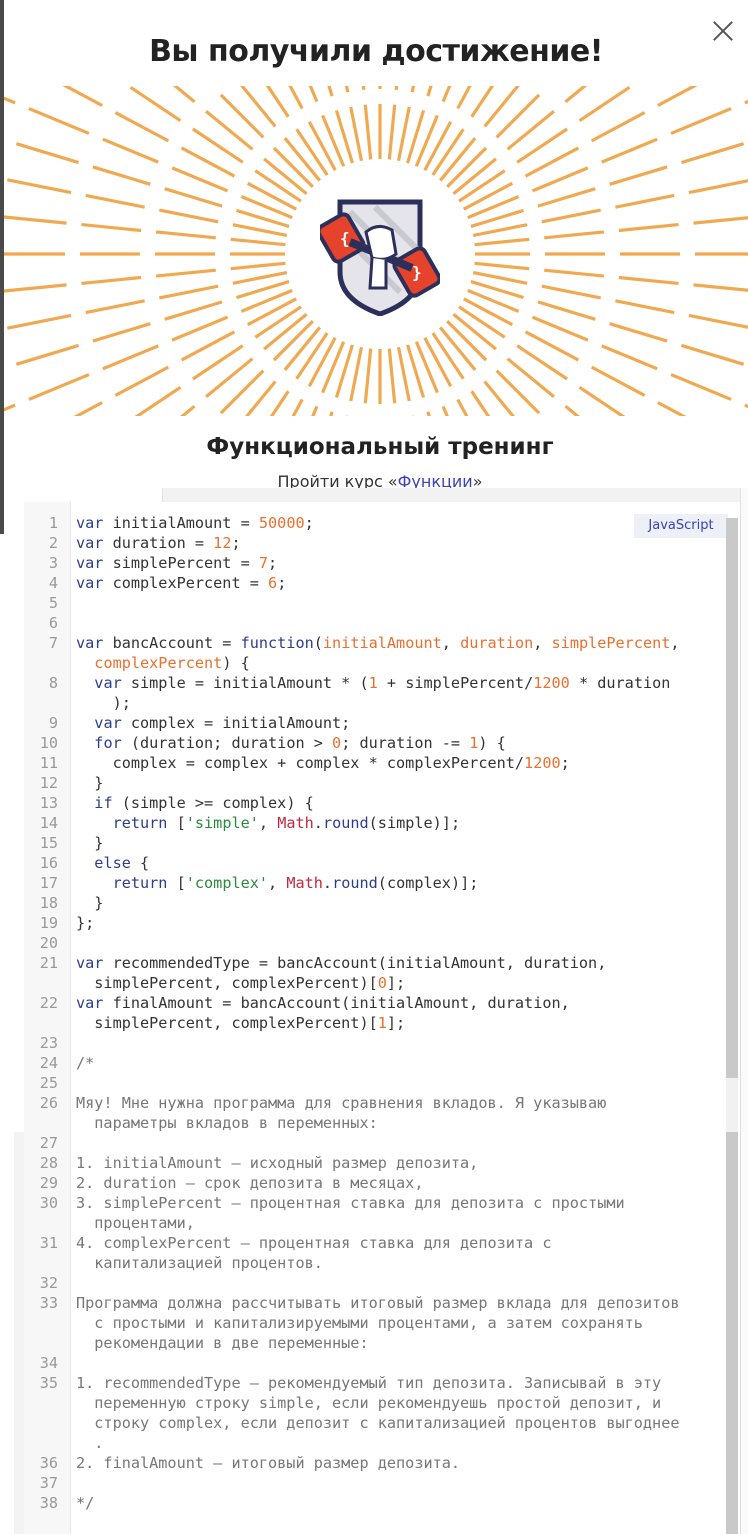  What do you see at coordinates (435, 480) in the screenshot?
I see `course-link: Функции` at bounding box center [435, 480].